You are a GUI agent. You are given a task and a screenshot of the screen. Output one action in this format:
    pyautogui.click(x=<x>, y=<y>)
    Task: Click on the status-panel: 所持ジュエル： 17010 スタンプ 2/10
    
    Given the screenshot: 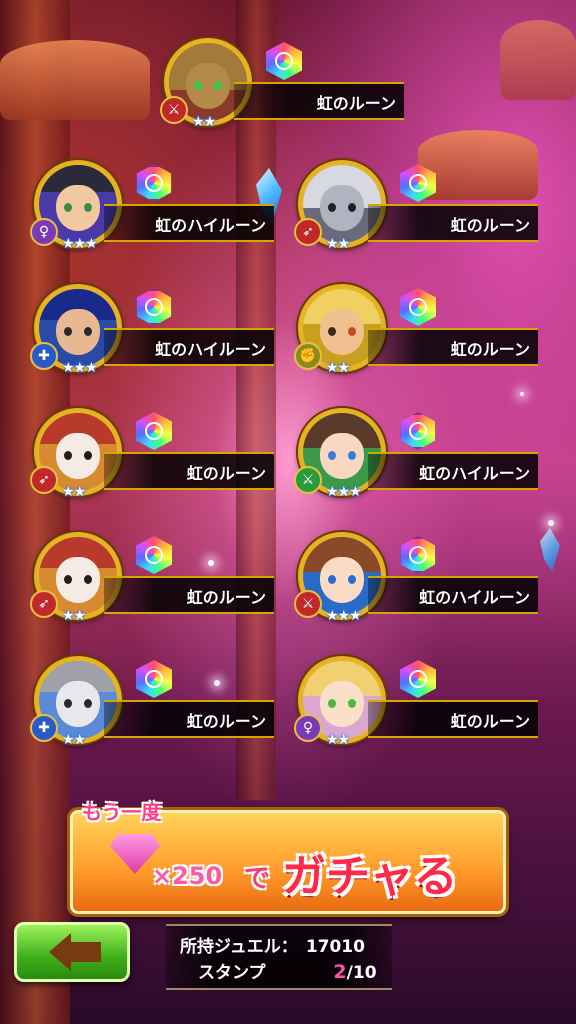 What is the action you would take?
    pyautogui.click(x=279, y=957)
    